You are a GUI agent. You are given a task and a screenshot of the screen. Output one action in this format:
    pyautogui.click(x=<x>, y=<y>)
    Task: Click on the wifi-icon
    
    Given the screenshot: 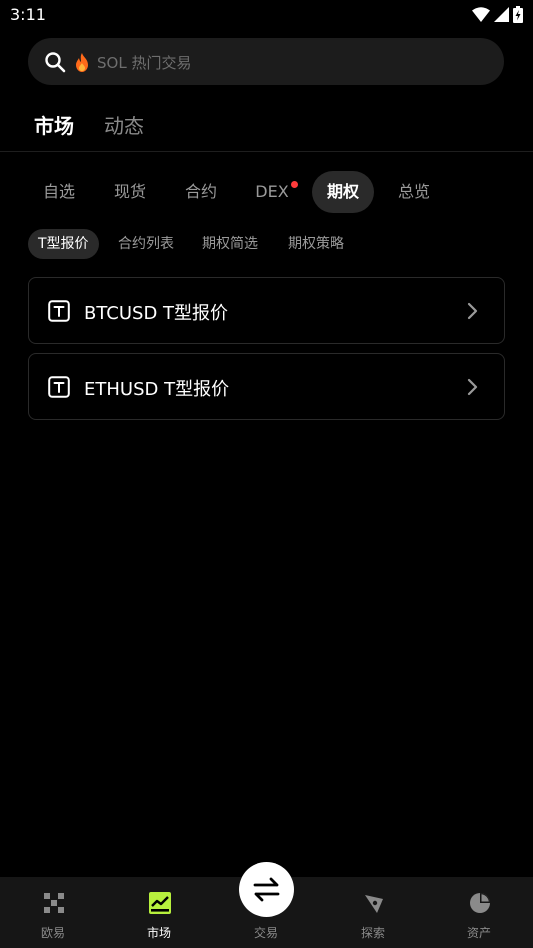 What is the action you would take?
    pyautogui.click(x=481, y=14)
    